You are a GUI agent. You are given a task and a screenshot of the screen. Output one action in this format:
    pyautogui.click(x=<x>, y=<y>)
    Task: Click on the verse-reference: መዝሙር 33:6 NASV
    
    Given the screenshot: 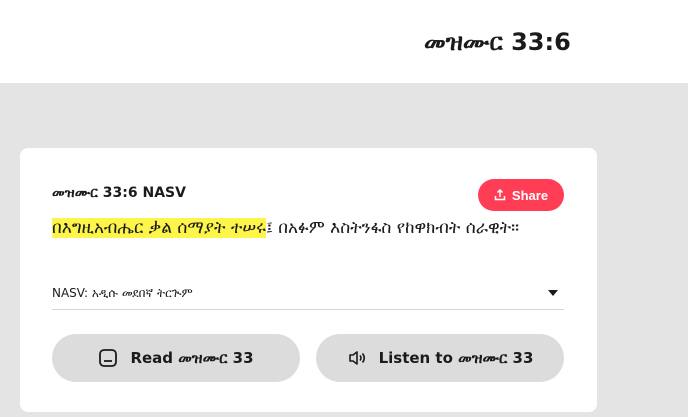 What is the action you would take?
    pyautogui.click(x=119, y=193)
    